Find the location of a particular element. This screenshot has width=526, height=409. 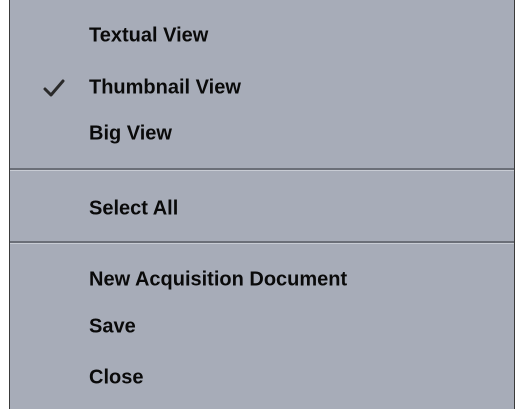

menu-item-label: Textual View is located at coordinates (149, 35).